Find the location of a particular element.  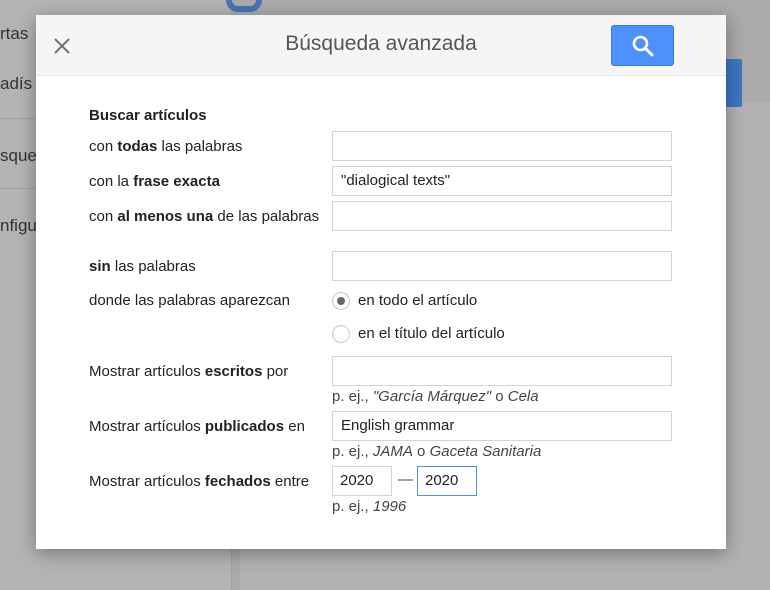

label-publication: Mostrar artículos publicados en is located at coordinates (197, 426).